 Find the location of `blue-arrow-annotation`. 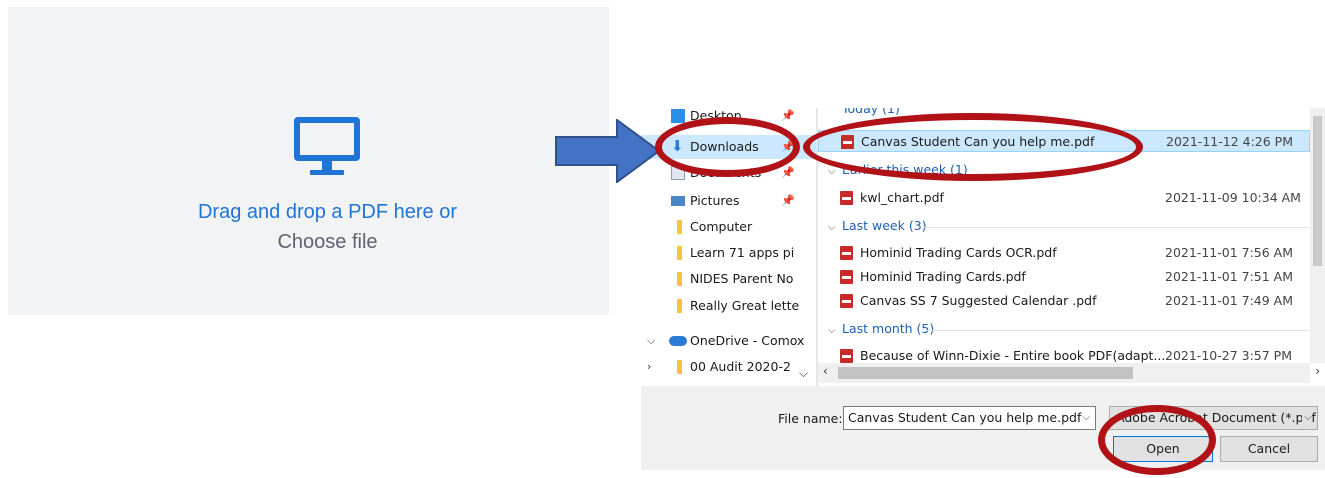

blue-arrow-annotation is located at coordinates (607, 151).